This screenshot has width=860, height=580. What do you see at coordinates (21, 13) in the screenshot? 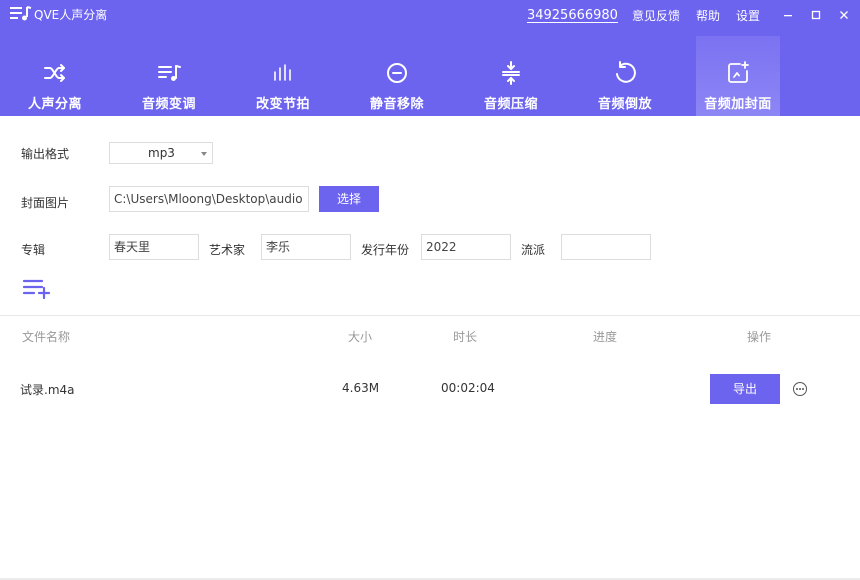
I see `app-logo-icon` at bounding box center [21, 13].